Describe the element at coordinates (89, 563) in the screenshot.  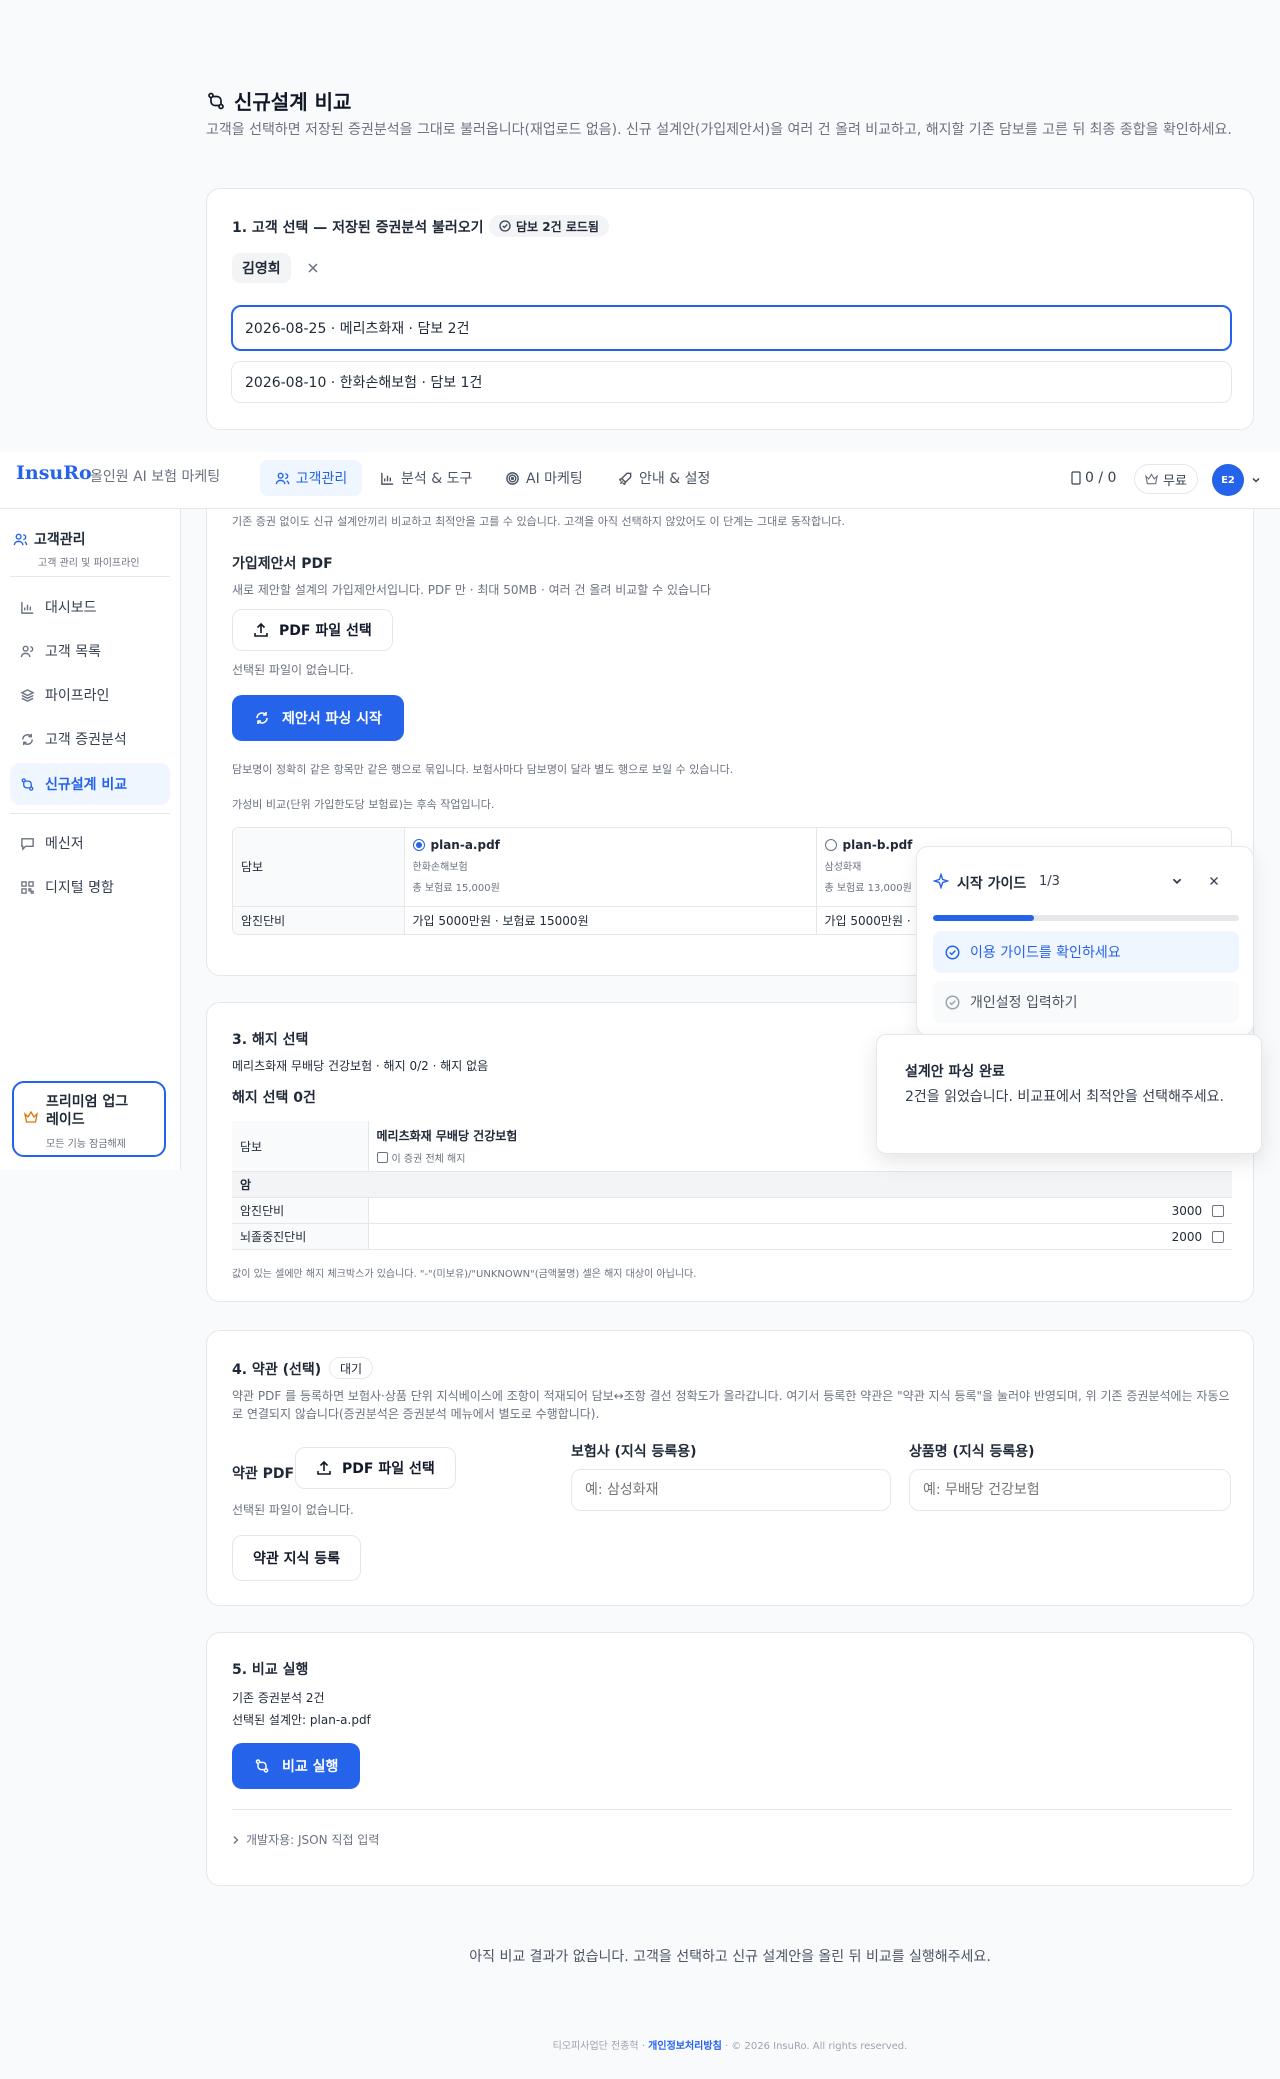
I see `sidebar-subtitle: 고객 관리 및 파이프라인` at that location.